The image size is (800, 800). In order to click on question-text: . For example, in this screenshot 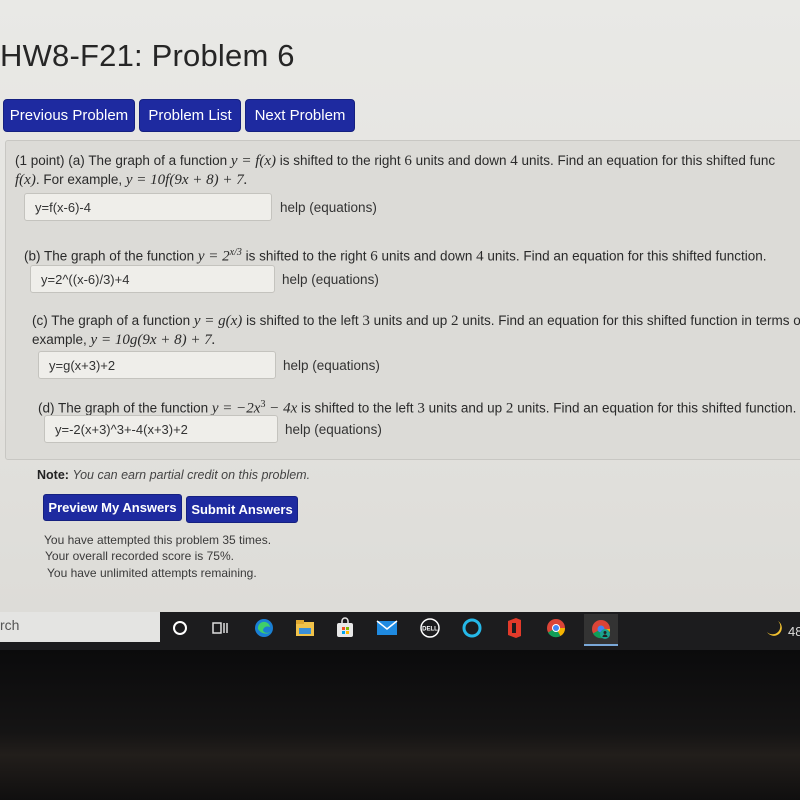, I will do `click(79, 179)`.